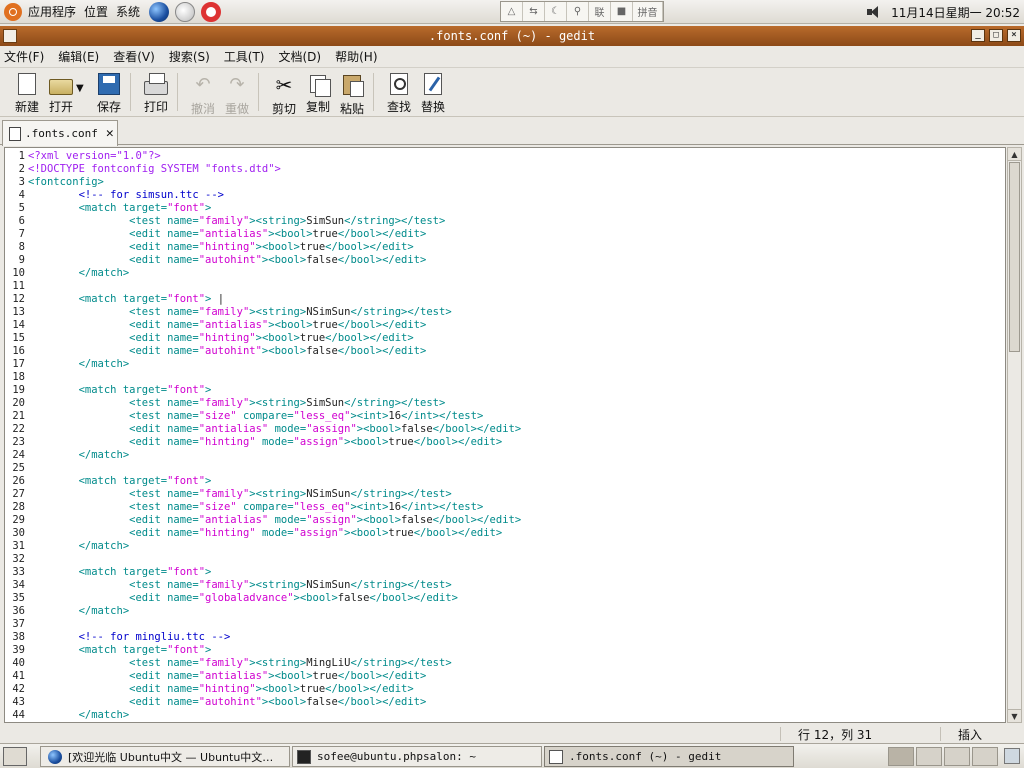  Describe the element at coordinates (284, 93) in the screenshot. I see `cut-button: ✂ 剪切` at that location.